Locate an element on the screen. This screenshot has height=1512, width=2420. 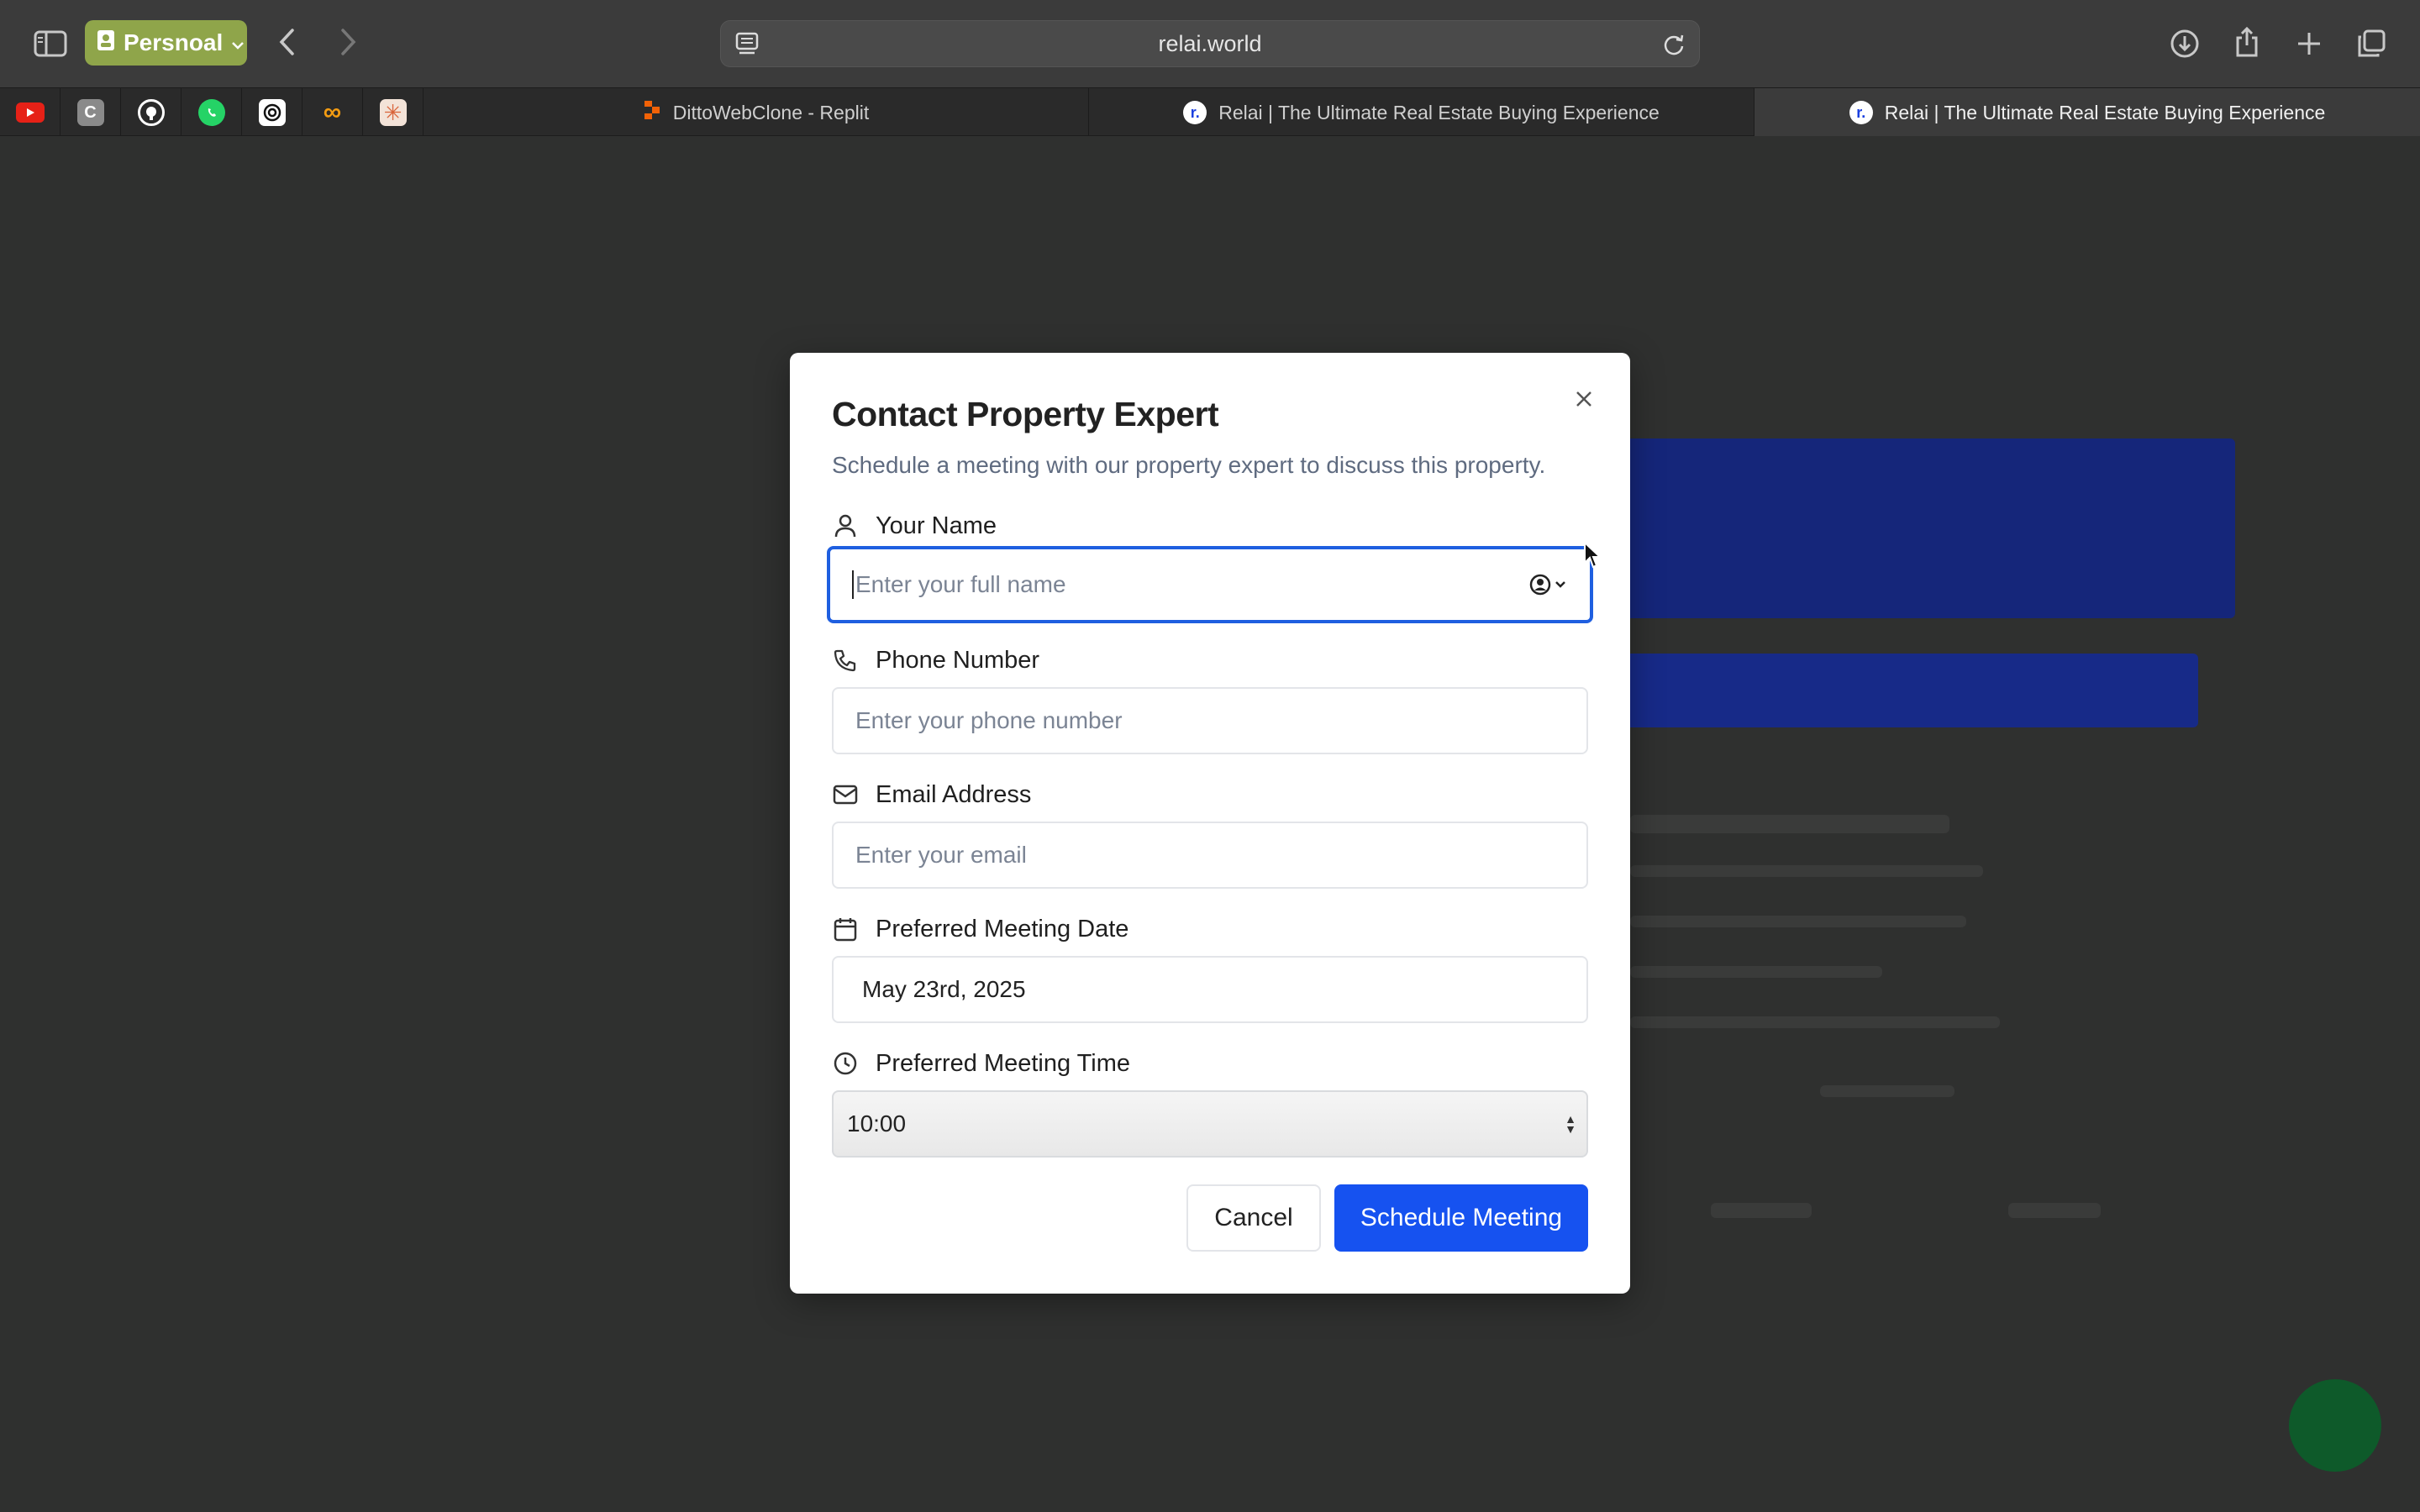
pinned-tab-openai is located at coordinates (272, 112).